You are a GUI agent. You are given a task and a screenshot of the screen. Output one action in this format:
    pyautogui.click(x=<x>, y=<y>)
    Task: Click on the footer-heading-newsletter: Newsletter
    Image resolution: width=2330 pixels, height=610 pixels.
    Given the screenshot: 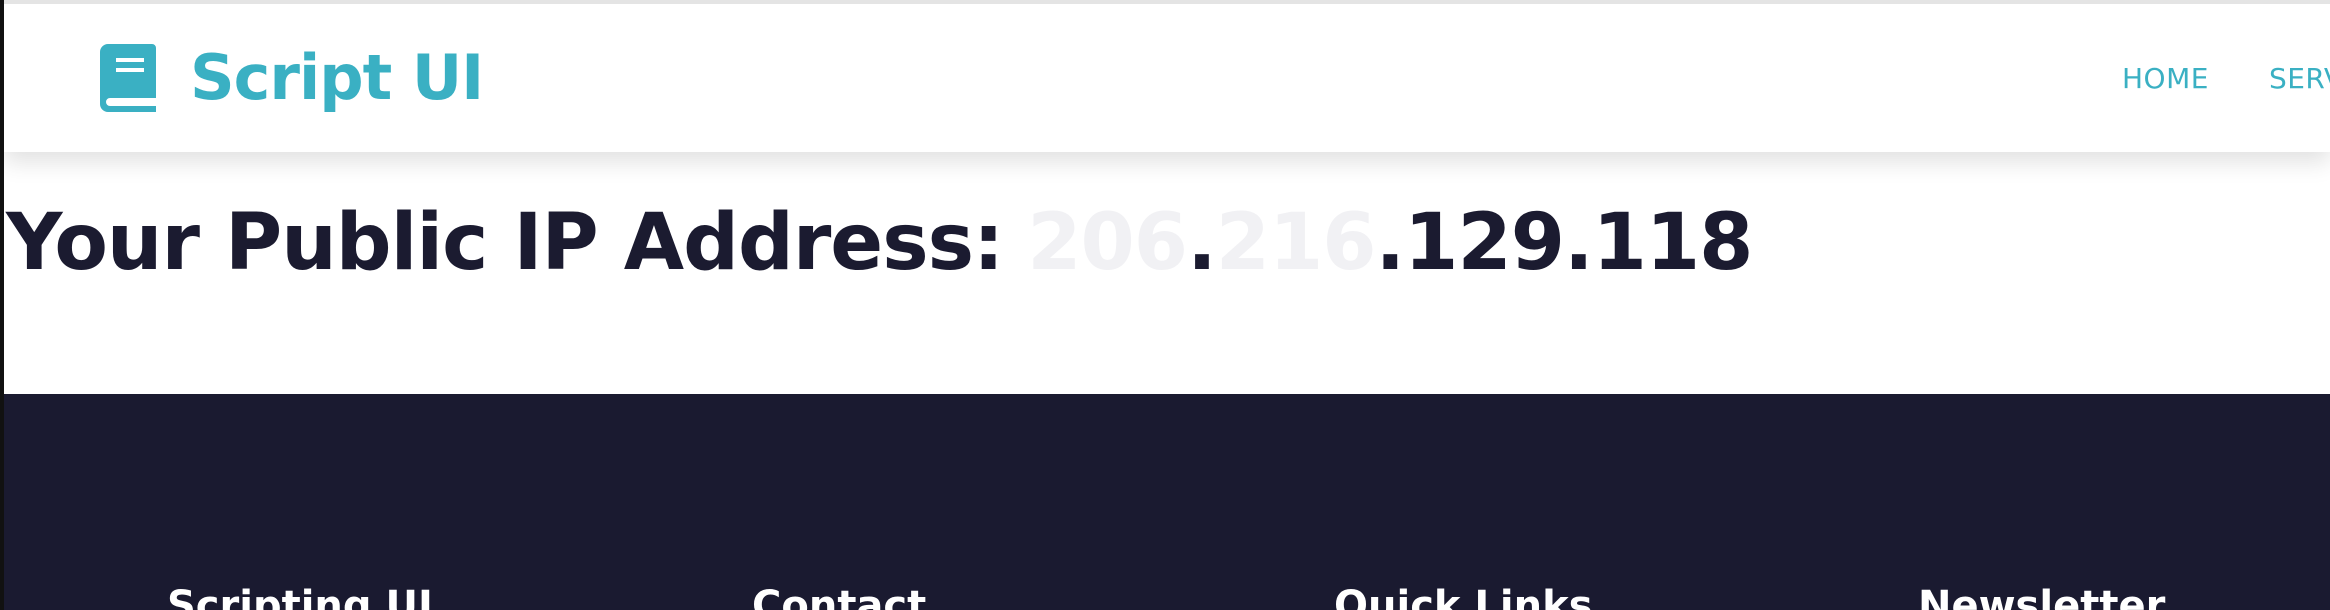 What is the action you would take?
    pyautogui.click(x=2042, y=596)
    